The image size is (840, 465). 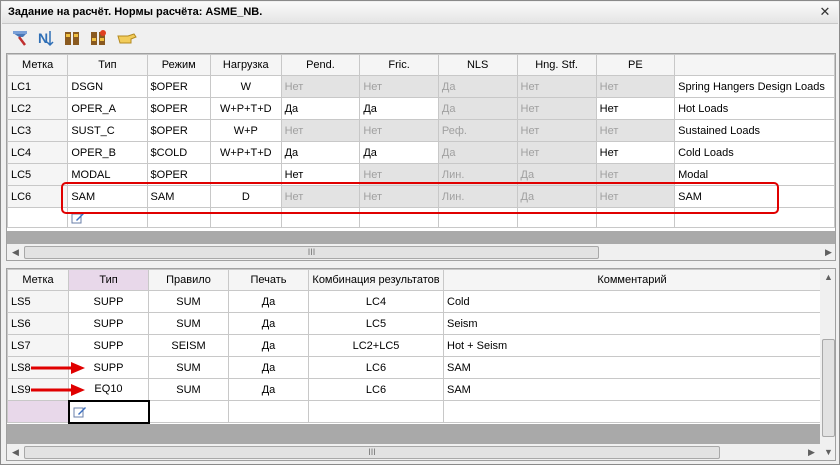 I want to click on cell: W, so click(x=245, y=86).